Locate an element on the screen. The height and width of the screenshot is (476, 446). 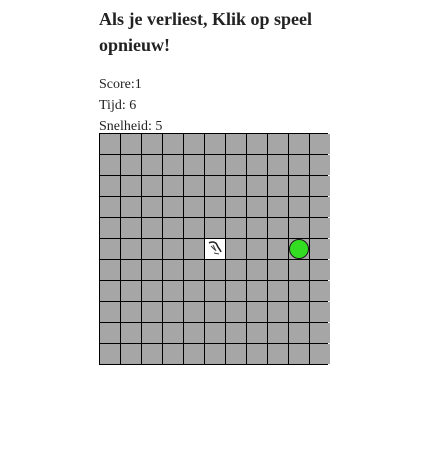
apple-icon is located at coordinates (299, 249).